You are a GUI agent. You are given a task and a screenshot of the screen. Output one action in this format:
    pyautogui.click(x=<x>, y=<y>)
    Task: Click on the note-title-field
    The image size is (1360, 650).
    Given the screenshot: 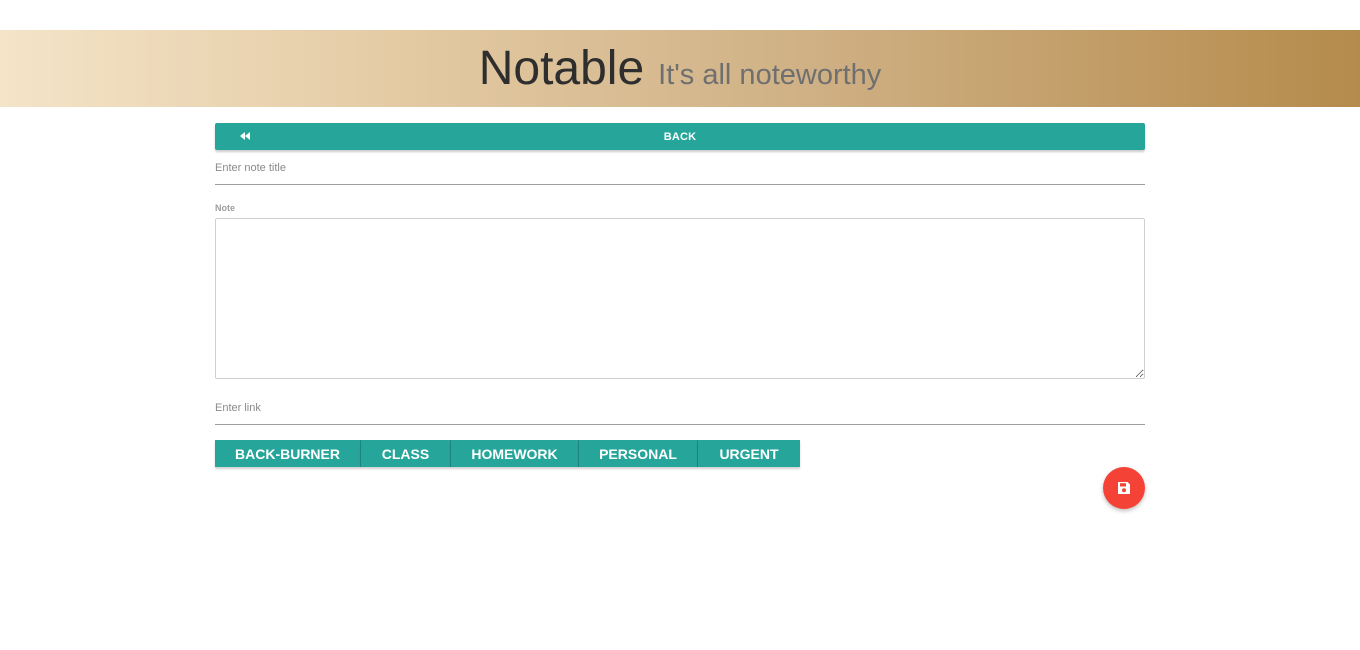 What is the action you would take?
    pyautogui.click(x=680, y=168)
    